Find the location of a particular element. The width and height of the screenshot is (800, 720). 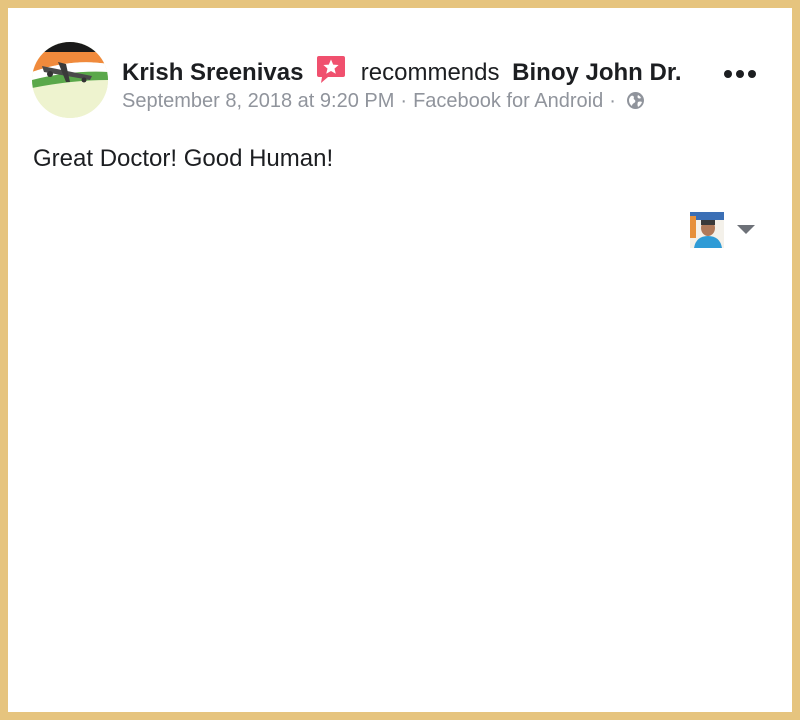

more-options-icon is located at coordinates (740, 74).